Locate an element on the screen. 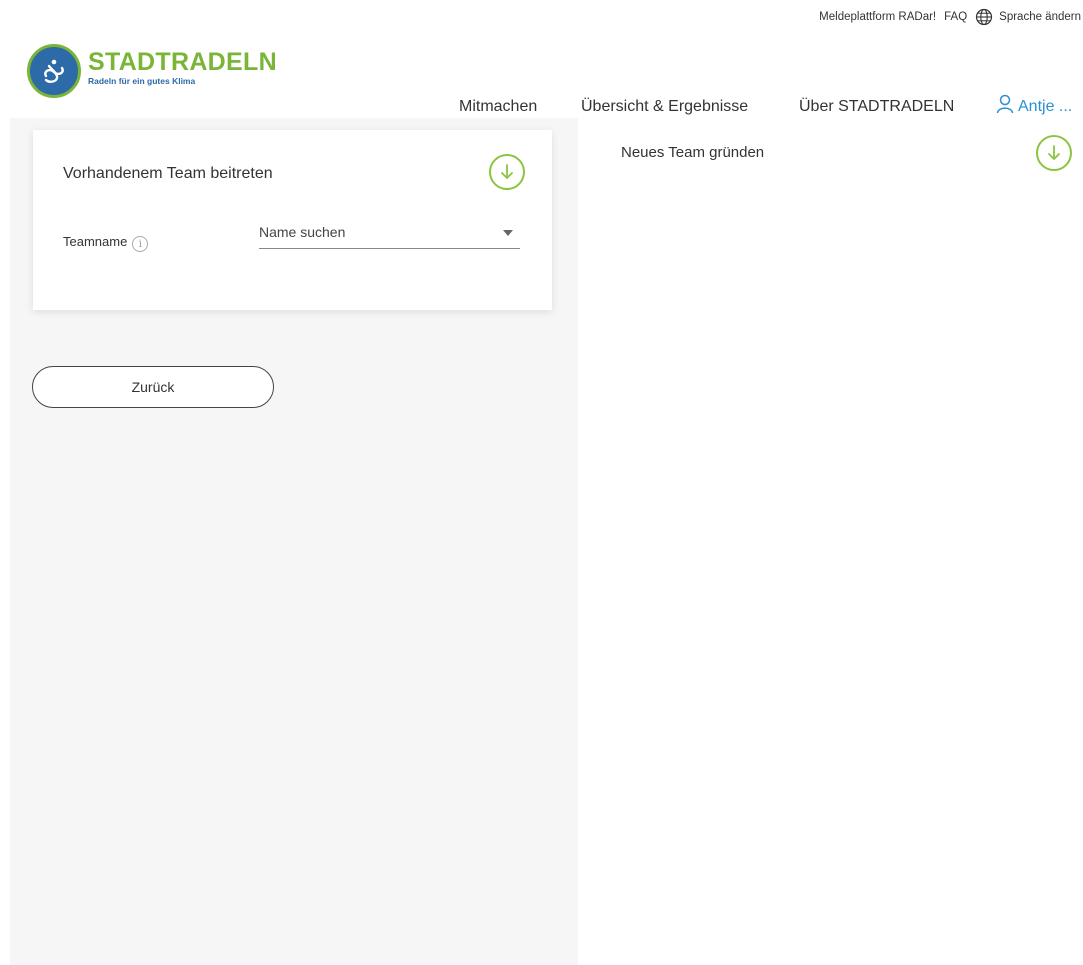  team-name-select: Name suchen is located at coordinates (389, 235).